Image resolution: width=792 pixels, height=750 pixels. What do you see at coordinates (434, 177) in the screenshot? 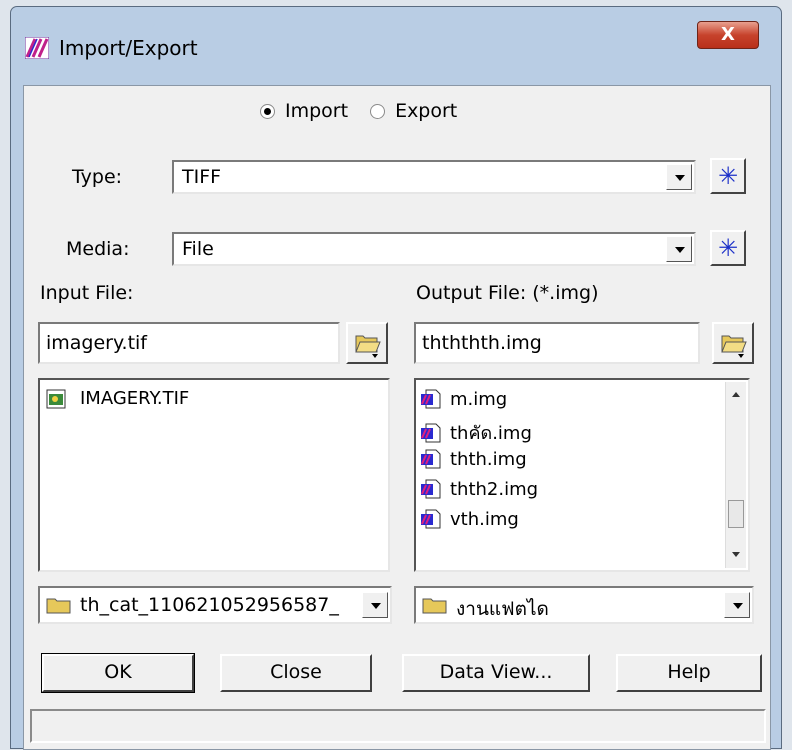
I see `type-select: TIFF` at bounding box center [434, 177].